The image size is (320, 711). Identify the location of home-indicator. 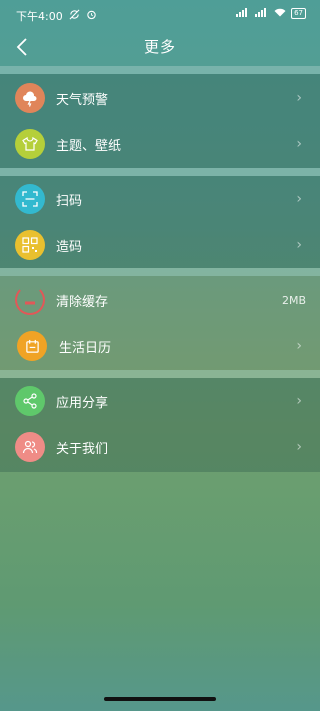
(160, 699).